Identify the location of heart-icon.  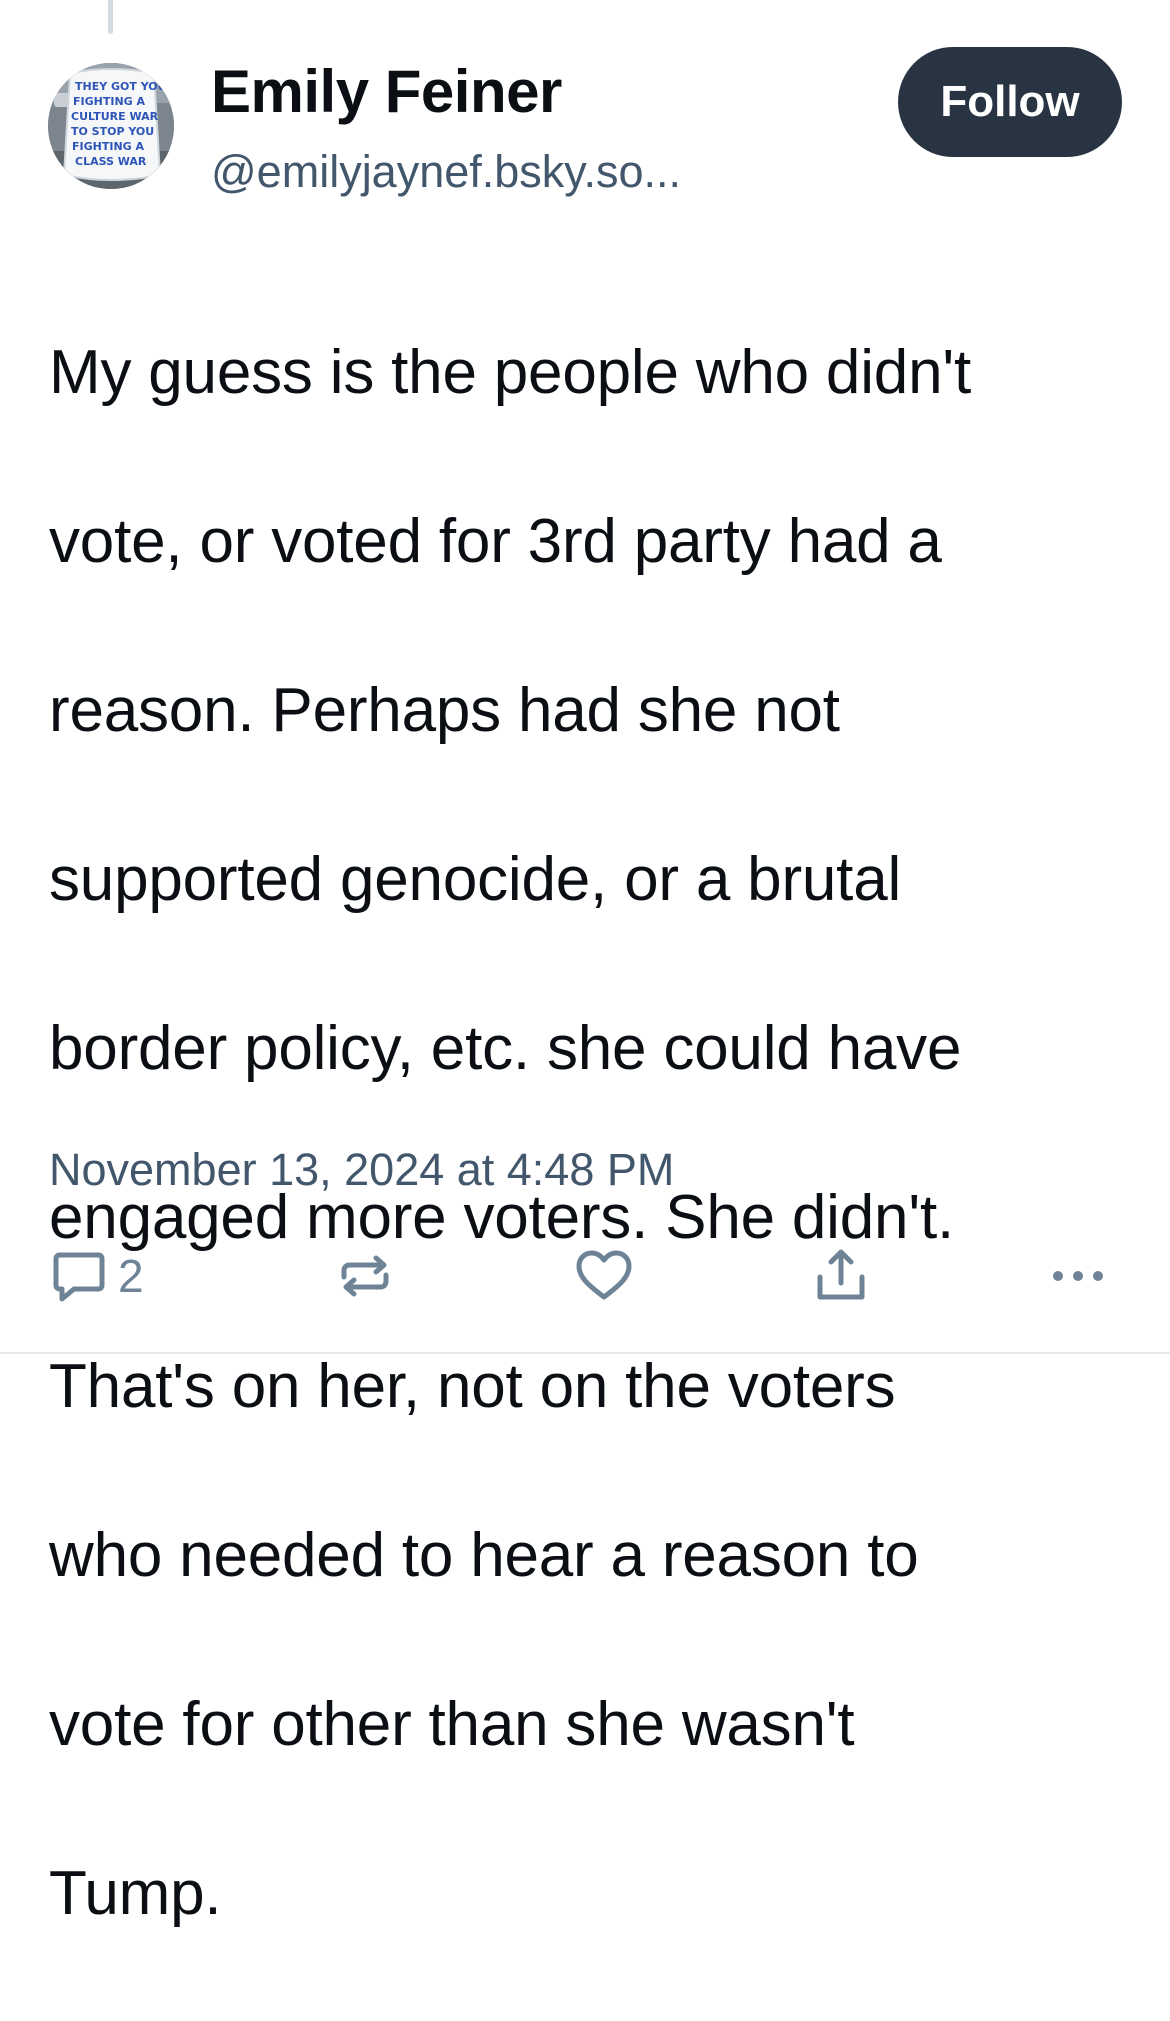
(604, 1275).